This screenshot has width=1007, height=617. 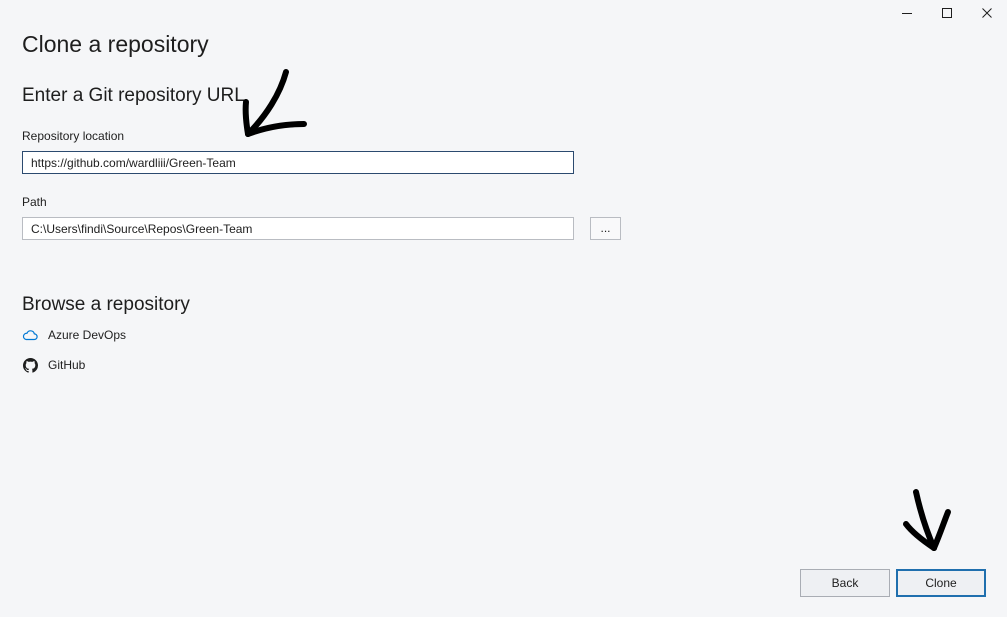 I want to click on path-label: Path, so click(x=34, y=202).